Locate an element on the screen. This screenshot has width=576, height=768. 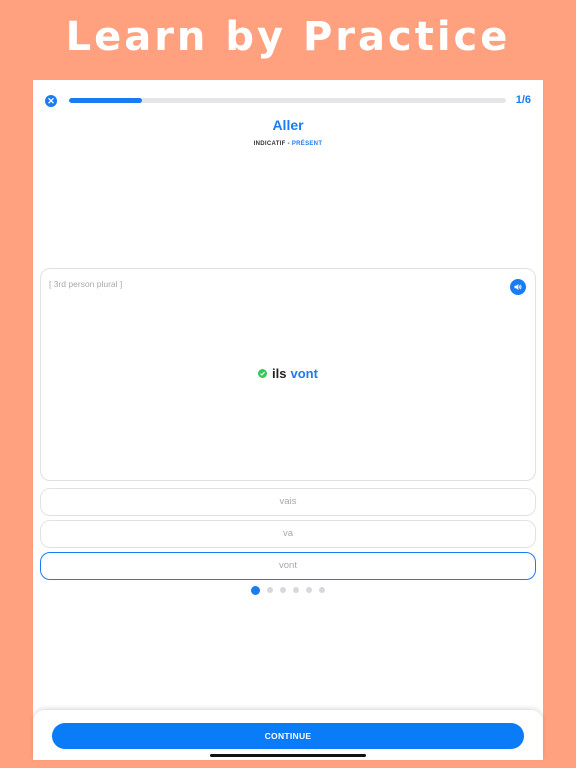
option-button: vont is located at coordinates (288, 566).